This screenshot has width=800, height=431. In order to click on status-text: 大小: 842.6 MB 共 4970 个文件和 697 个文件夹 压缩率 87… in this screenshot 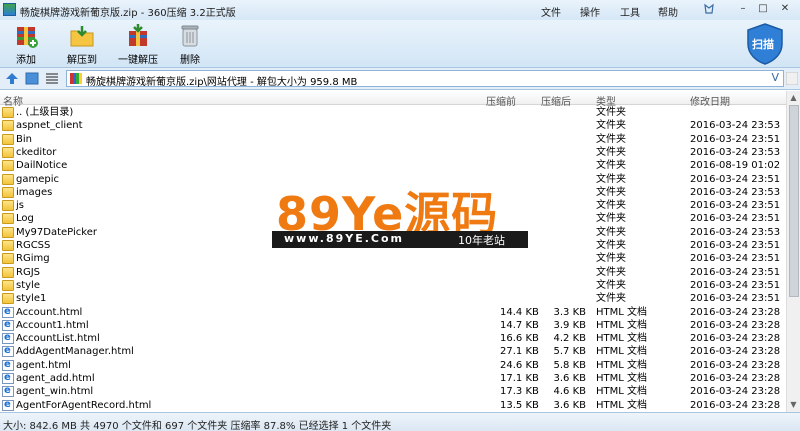, I will do `click(197, 426)`.